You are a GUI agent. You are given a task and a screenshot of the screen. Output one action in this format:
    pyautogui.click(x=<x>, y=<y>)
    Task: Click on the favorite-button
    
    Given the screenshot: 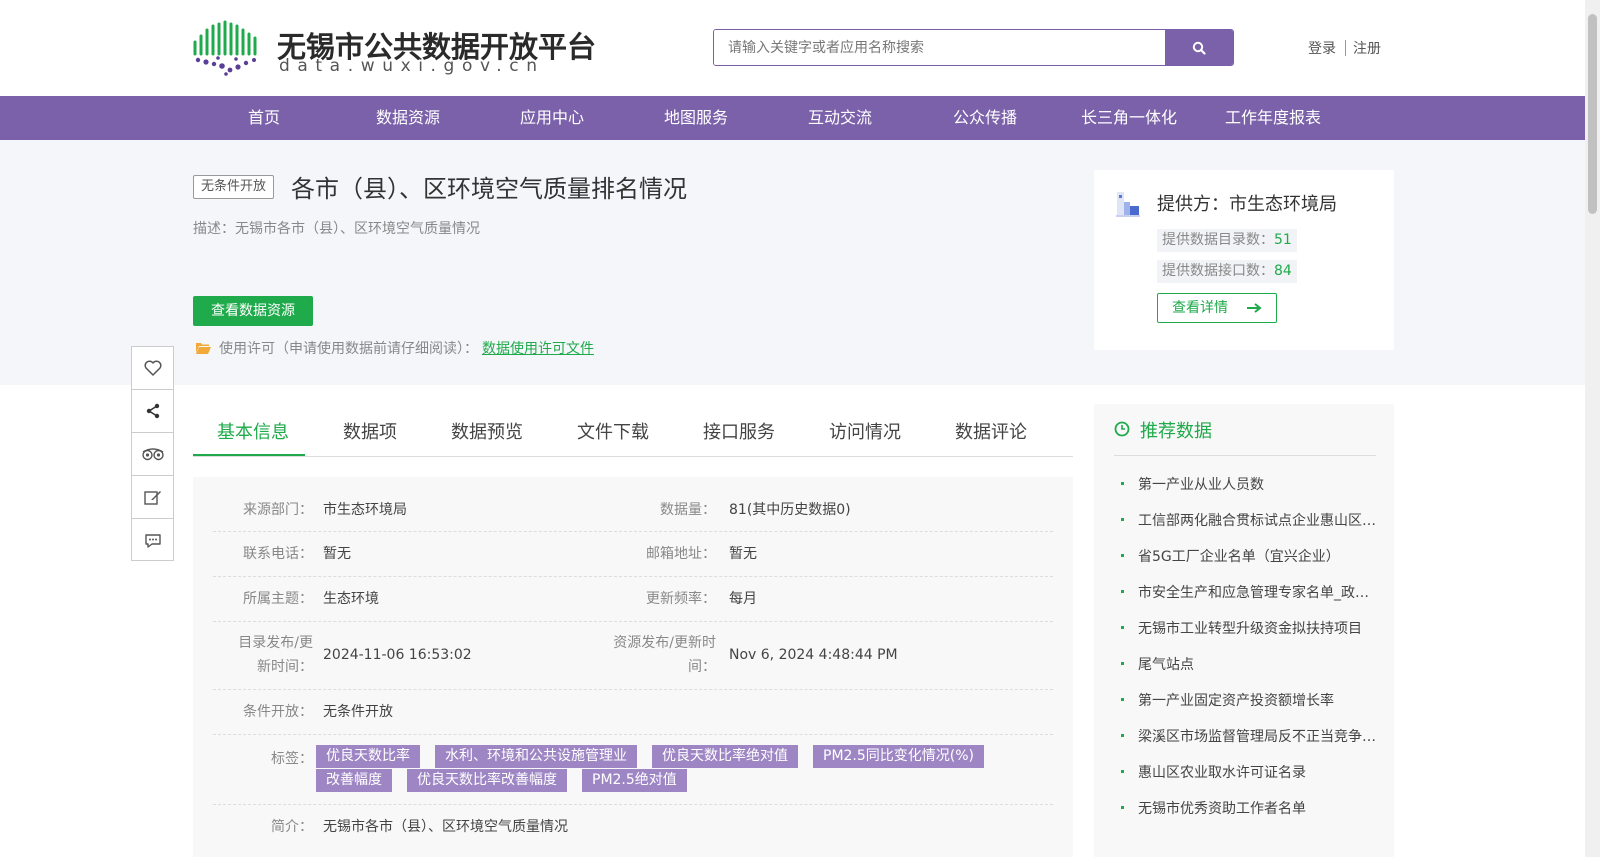 What is the action you would take?
    pyautogui.click(x=152, y=368)
    